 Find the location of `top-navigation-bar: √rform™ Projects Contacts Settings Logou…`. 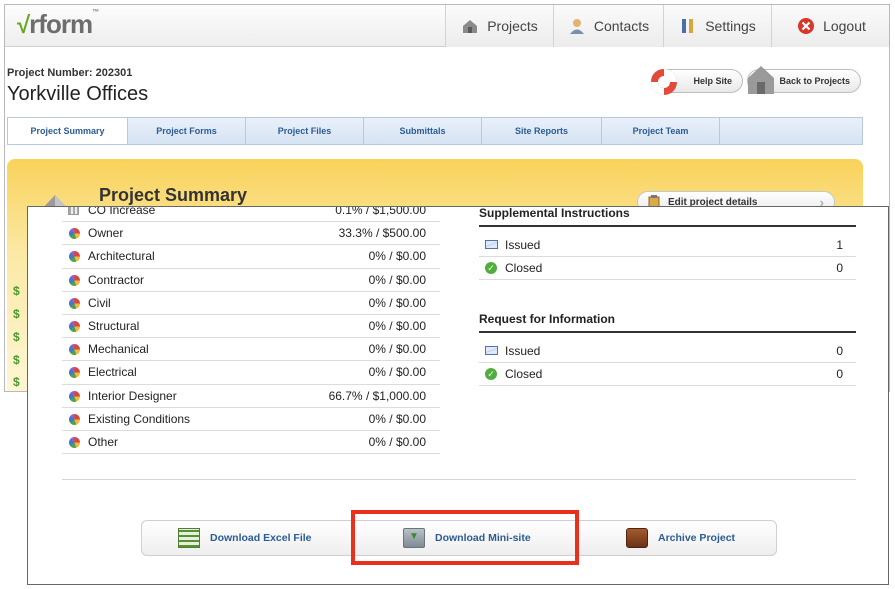

top-navigation-bar: √rform™ Projects Contacts Settings Logou… is located at coordinates (447, 26).